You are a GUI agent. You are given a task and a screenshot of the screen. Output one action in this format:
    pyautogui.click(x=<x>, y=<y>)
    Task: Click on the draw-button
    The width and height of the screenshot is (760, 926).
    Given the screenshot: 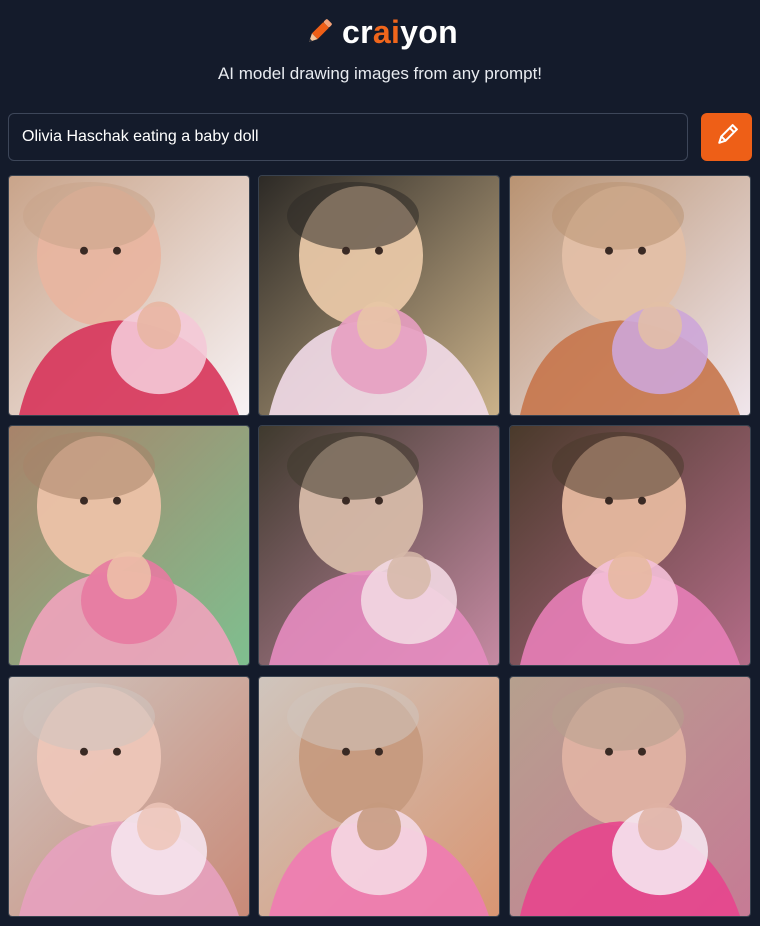 What is the action you would take?
    pyautogui.click(x=726, y=137)
    